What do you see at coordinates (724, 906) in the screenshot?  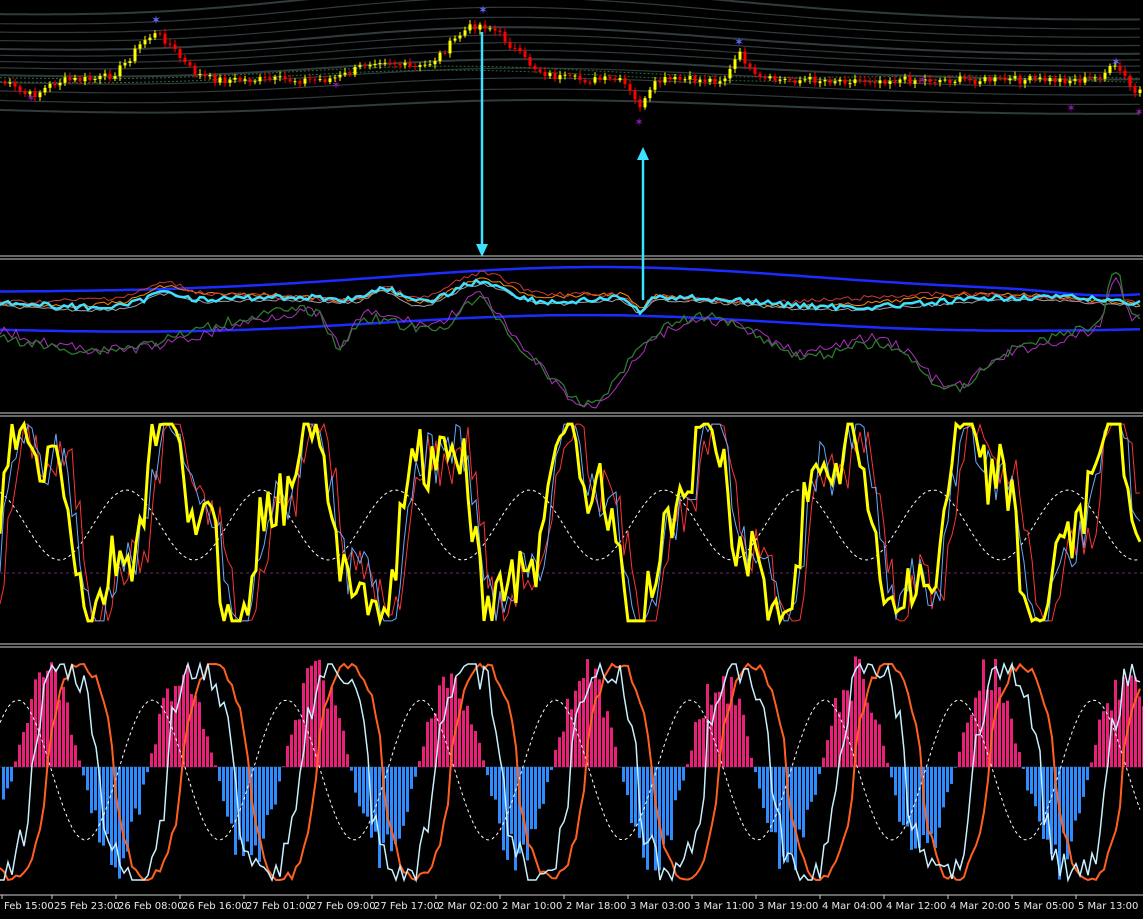 I see `x-tick-label: 3 Mar 11:00` at bounding box center [724, 906].